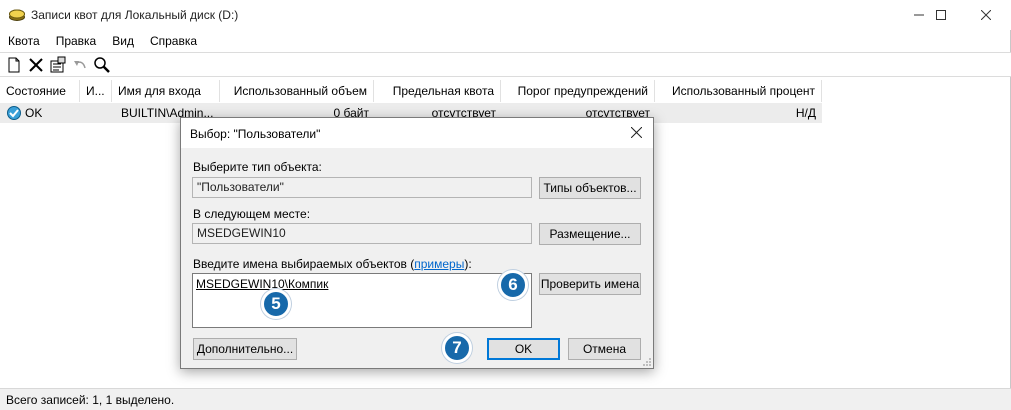  What do you see at coordinates (76, 41) in the screenshot?
I see `menu-edit: Правка` at bounding box center [76, 41].